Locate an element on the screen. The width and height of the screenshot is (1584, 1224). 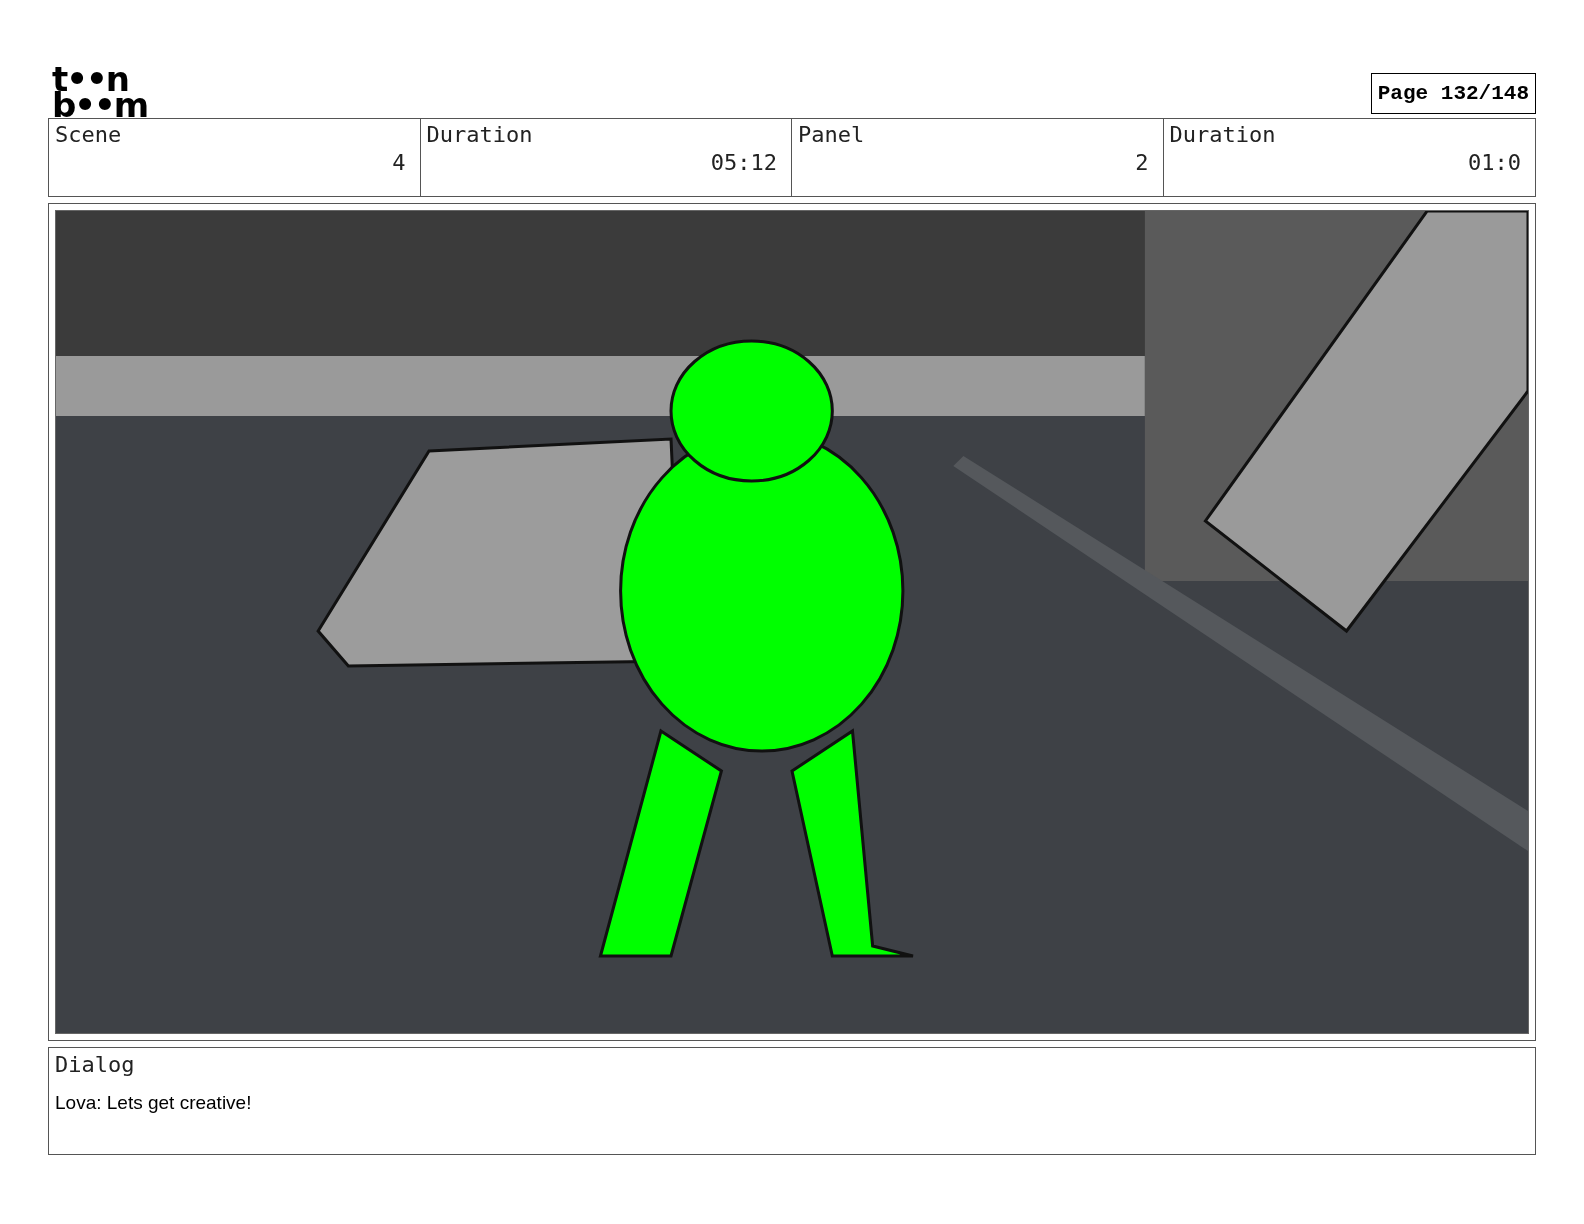
logo-text: b••m is located at coordinates (100, 105).